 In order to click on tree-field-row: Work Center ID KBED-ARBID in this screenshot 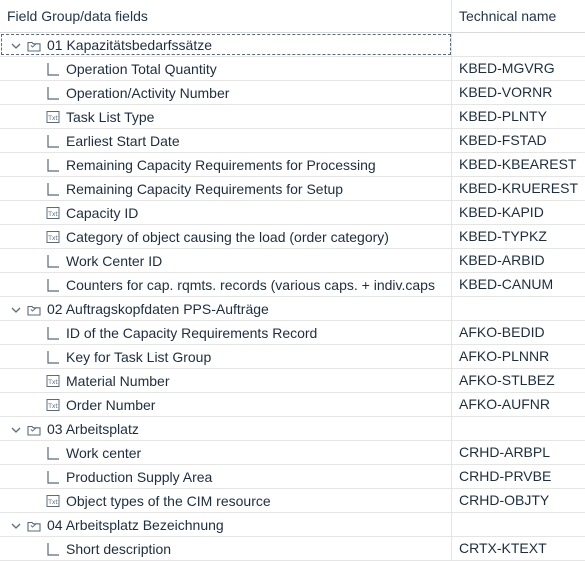, I will do `click(292, 261)`.